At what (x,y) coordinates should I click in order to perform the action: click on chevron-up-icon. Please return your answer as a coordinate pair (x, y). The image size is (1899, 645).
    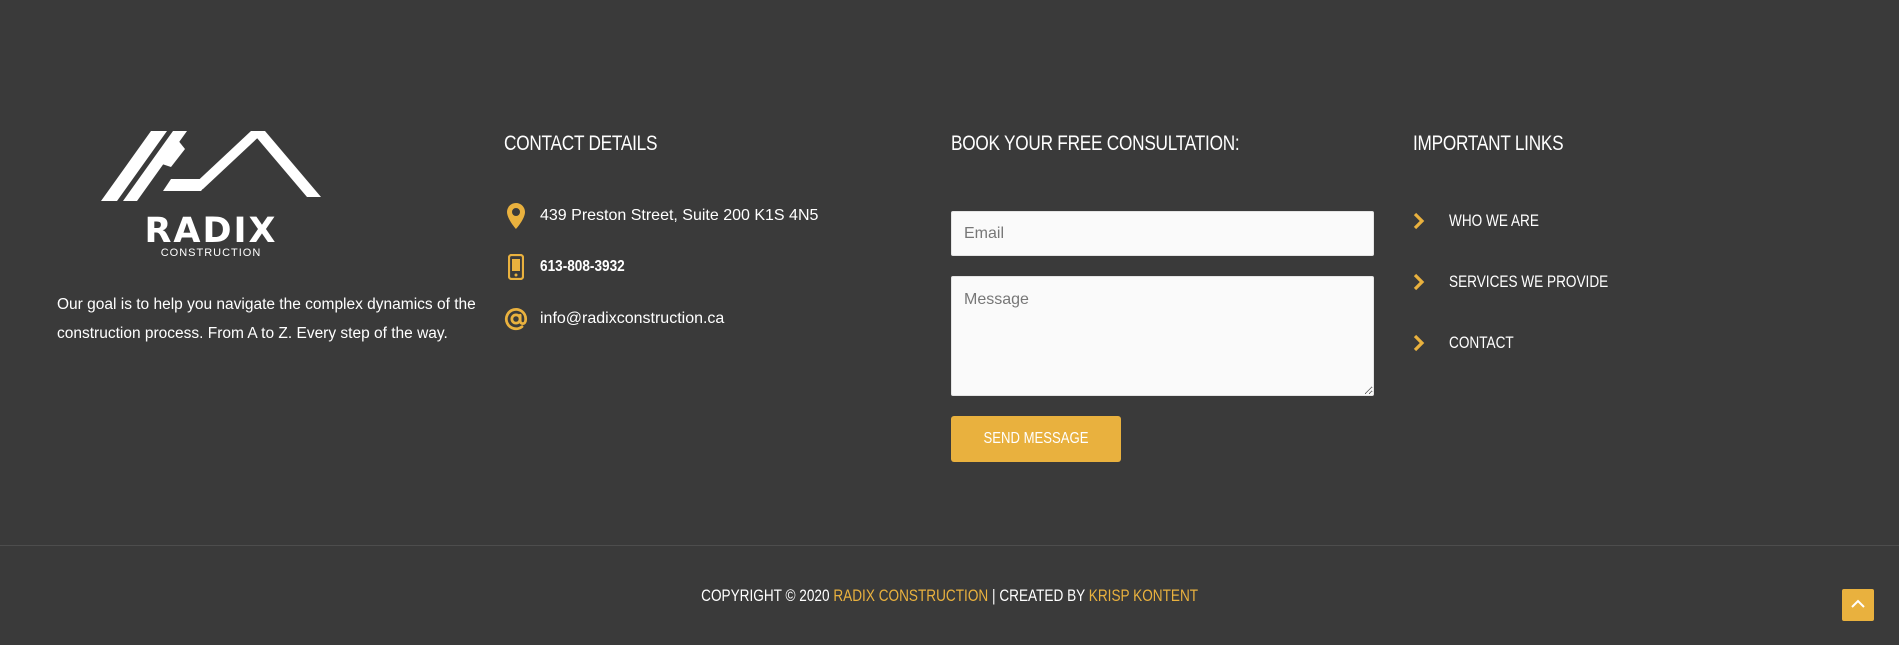
    Looking at the image, I should click on (1858, 605).